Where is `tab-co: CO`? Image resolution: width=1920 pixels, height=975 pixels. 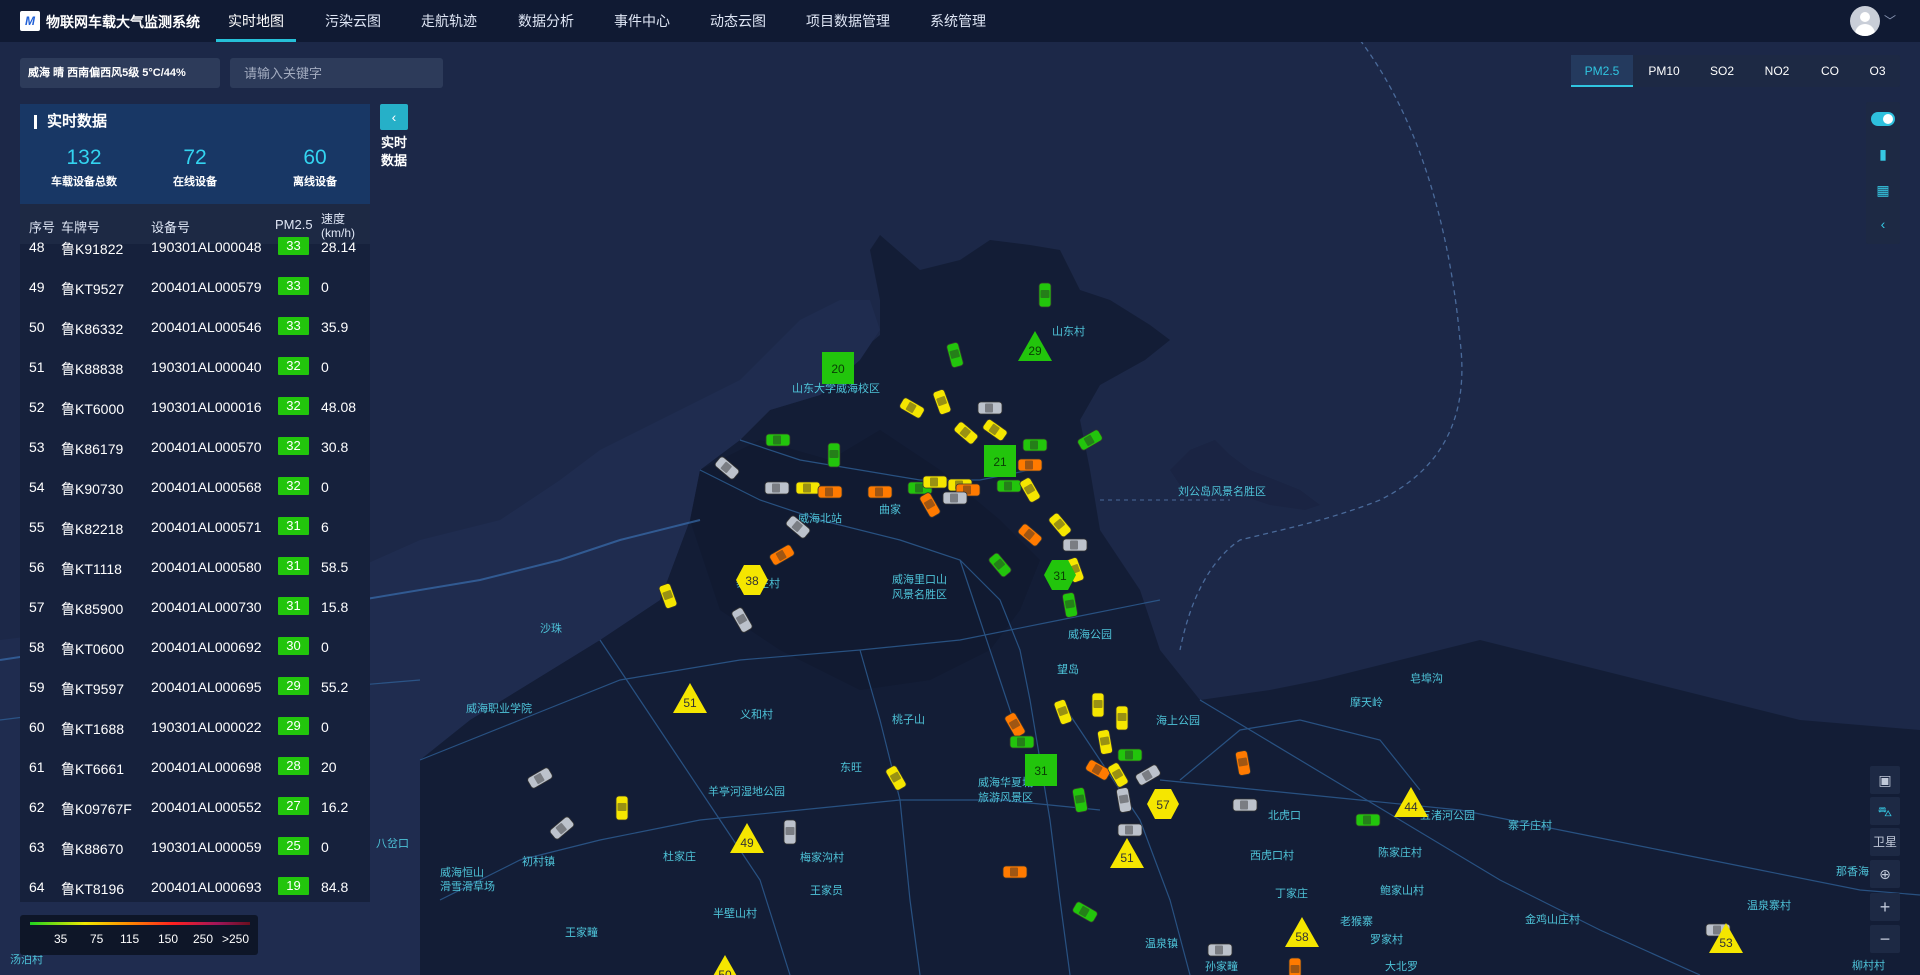
tab-co: CO is located at coordinates (1830, 71).